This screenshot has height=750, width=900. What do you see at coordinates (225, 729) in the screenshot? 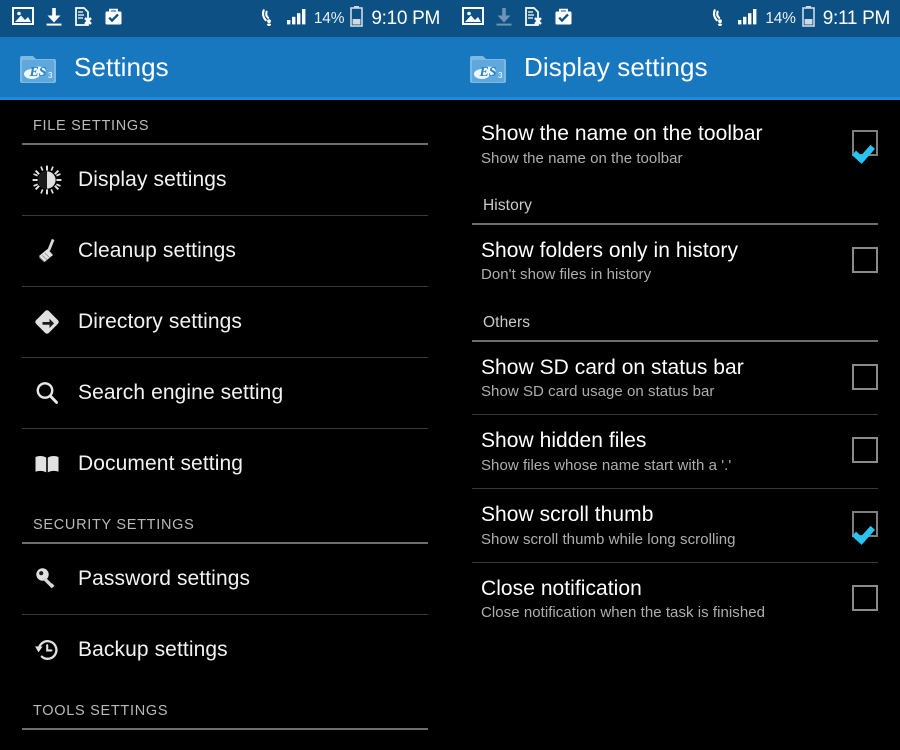
I see `divider` at bounding box center [225, 729].